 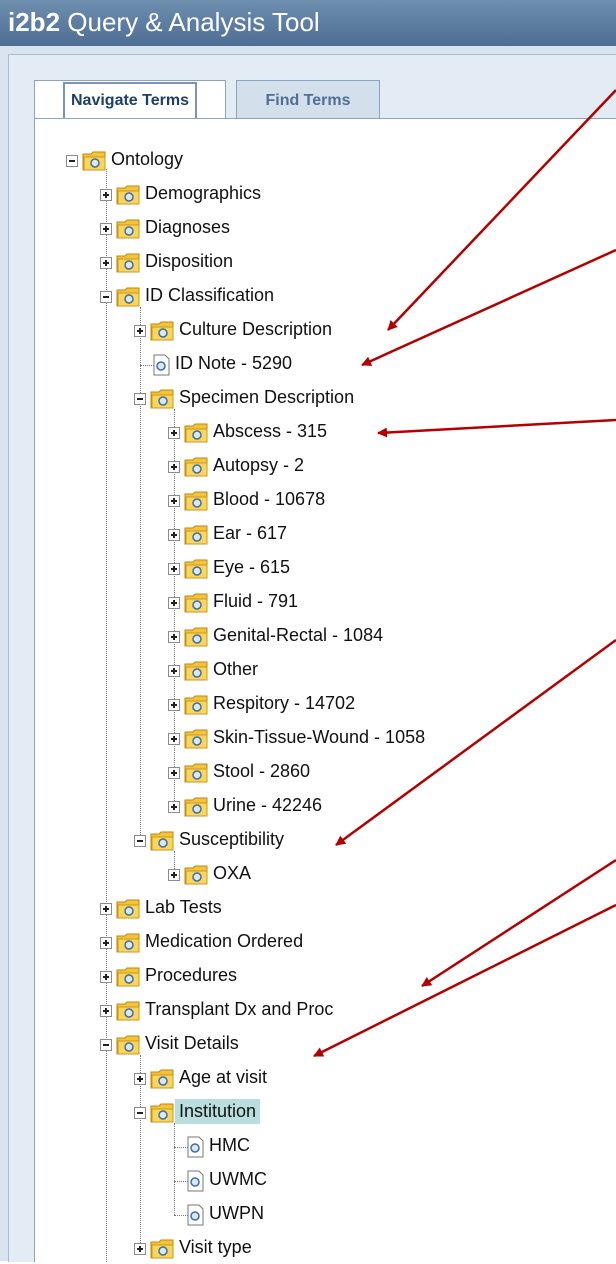 What do you see at coordinates (196, 670) in the screenshot?
I see `other-folder-icon` at bounding box center [196, 670].